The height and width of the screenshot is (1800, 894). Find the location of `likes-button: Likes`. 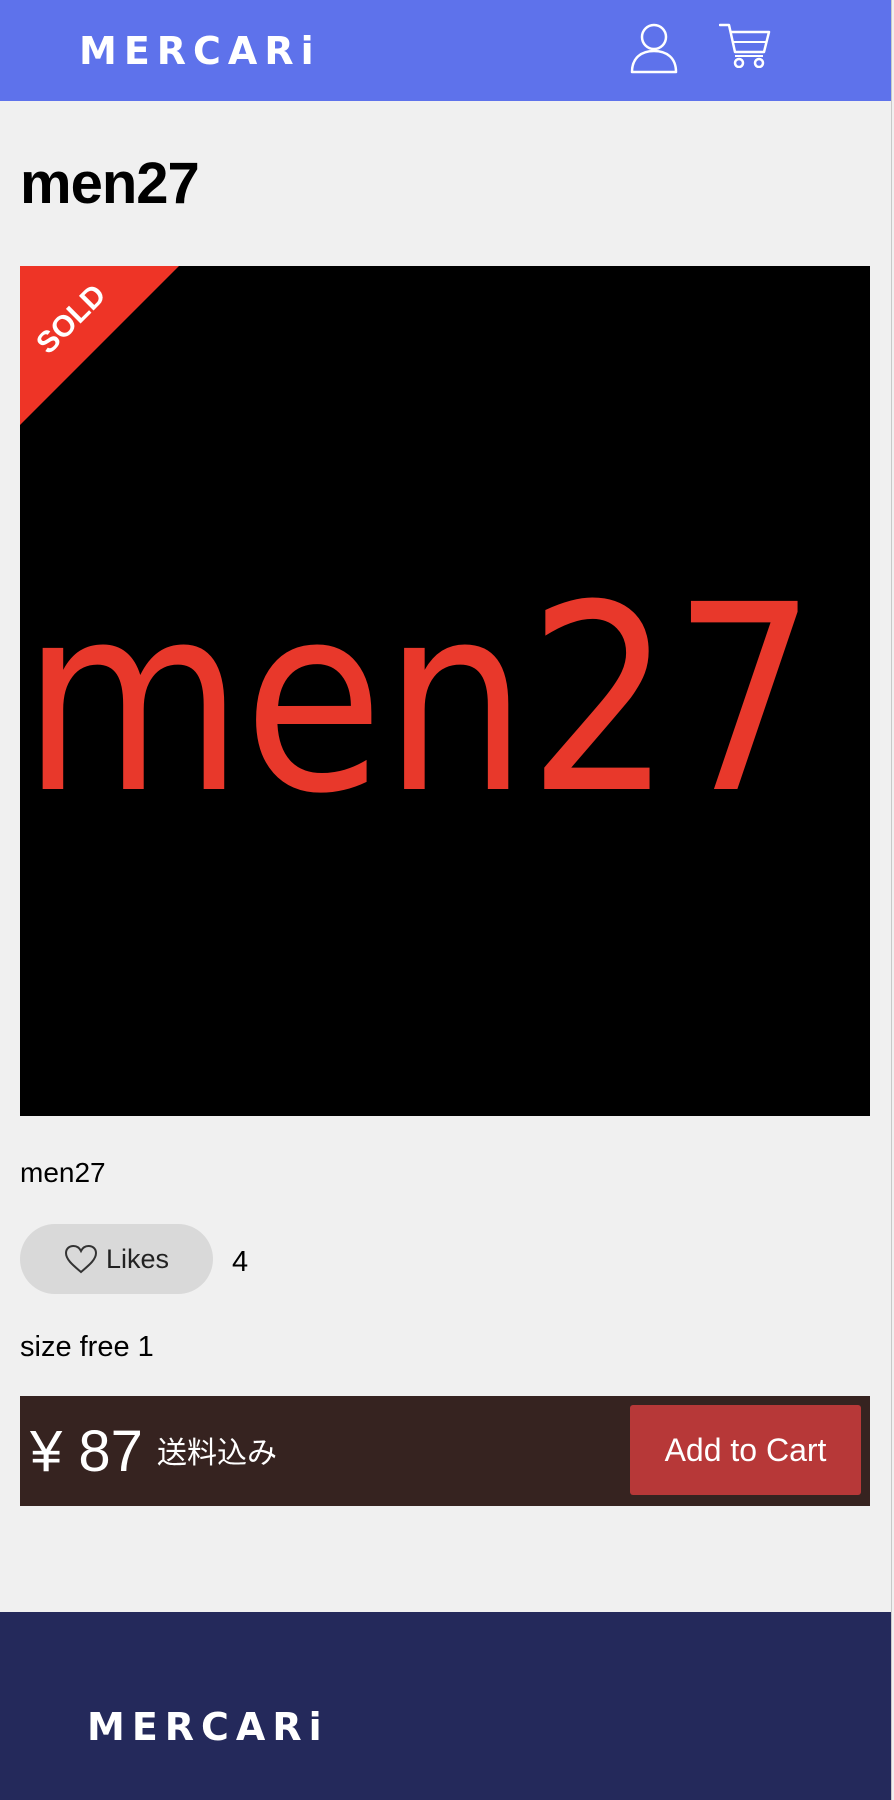

likes-button: Likes is located at coordinates (116, 1259).